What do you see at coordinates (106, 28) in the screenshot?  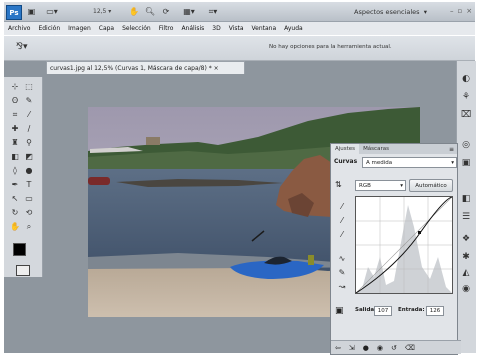 I see `menu-capa: Capa` at bounding box center [106, 28].